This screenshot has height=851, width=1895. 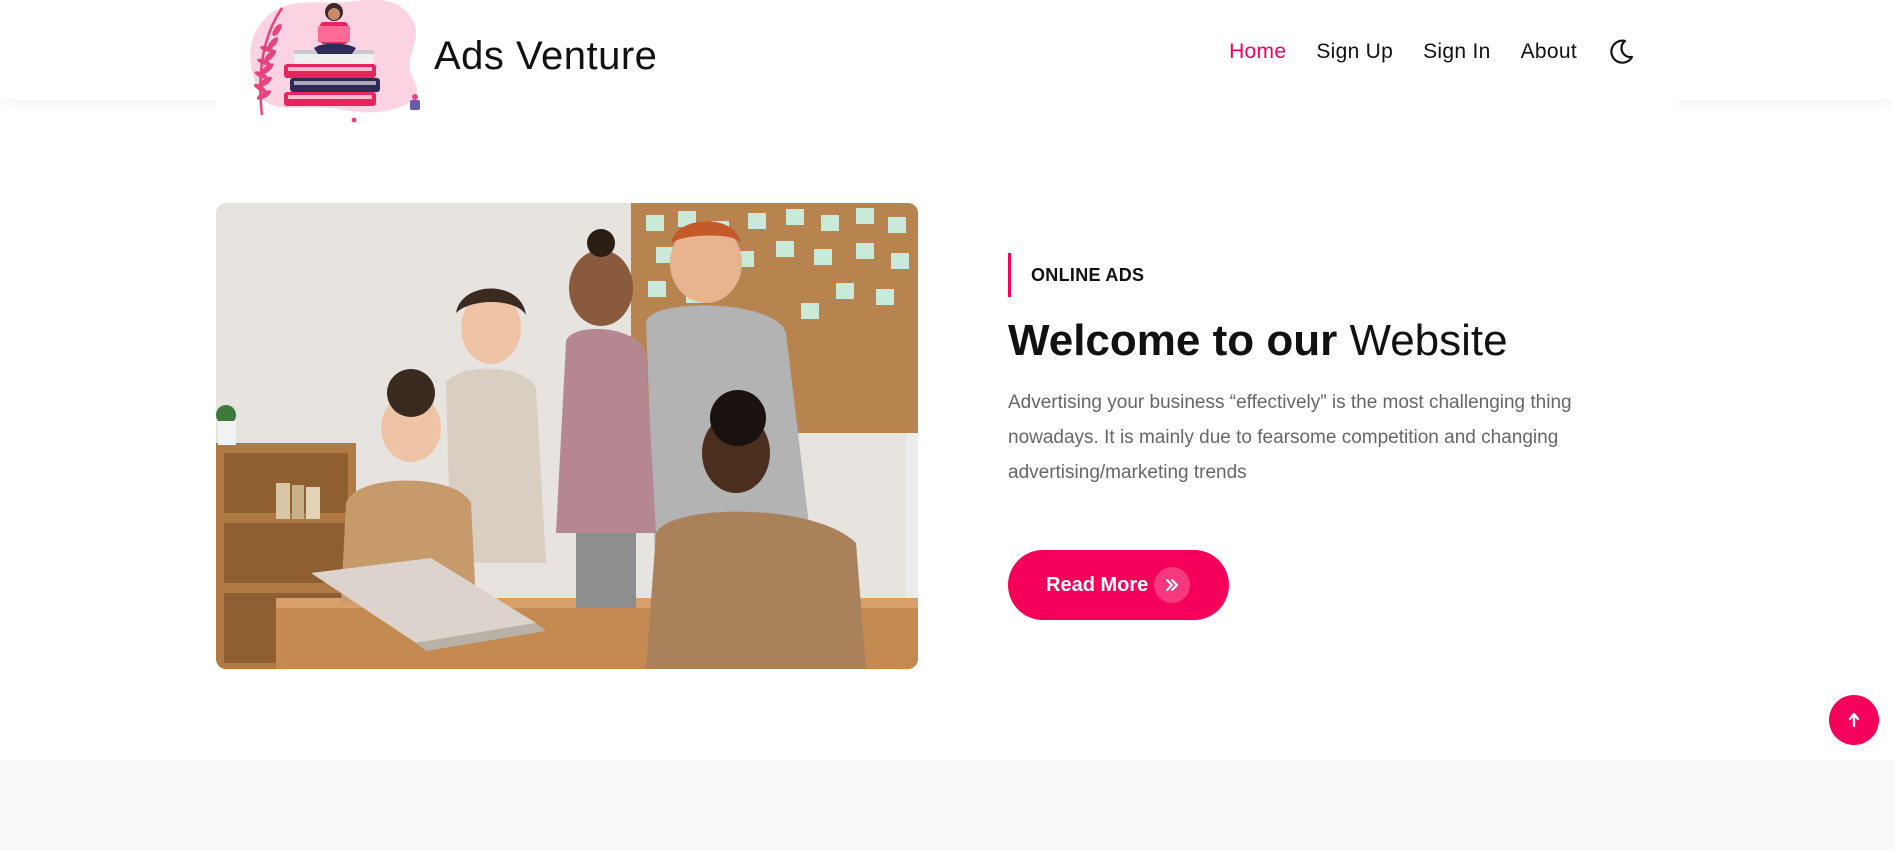 What do you see at coordinates (1417, 52) in the screenshot?
I see `main-nav: Home Sign Up Sign In About` at bounding box center [1417, 52].